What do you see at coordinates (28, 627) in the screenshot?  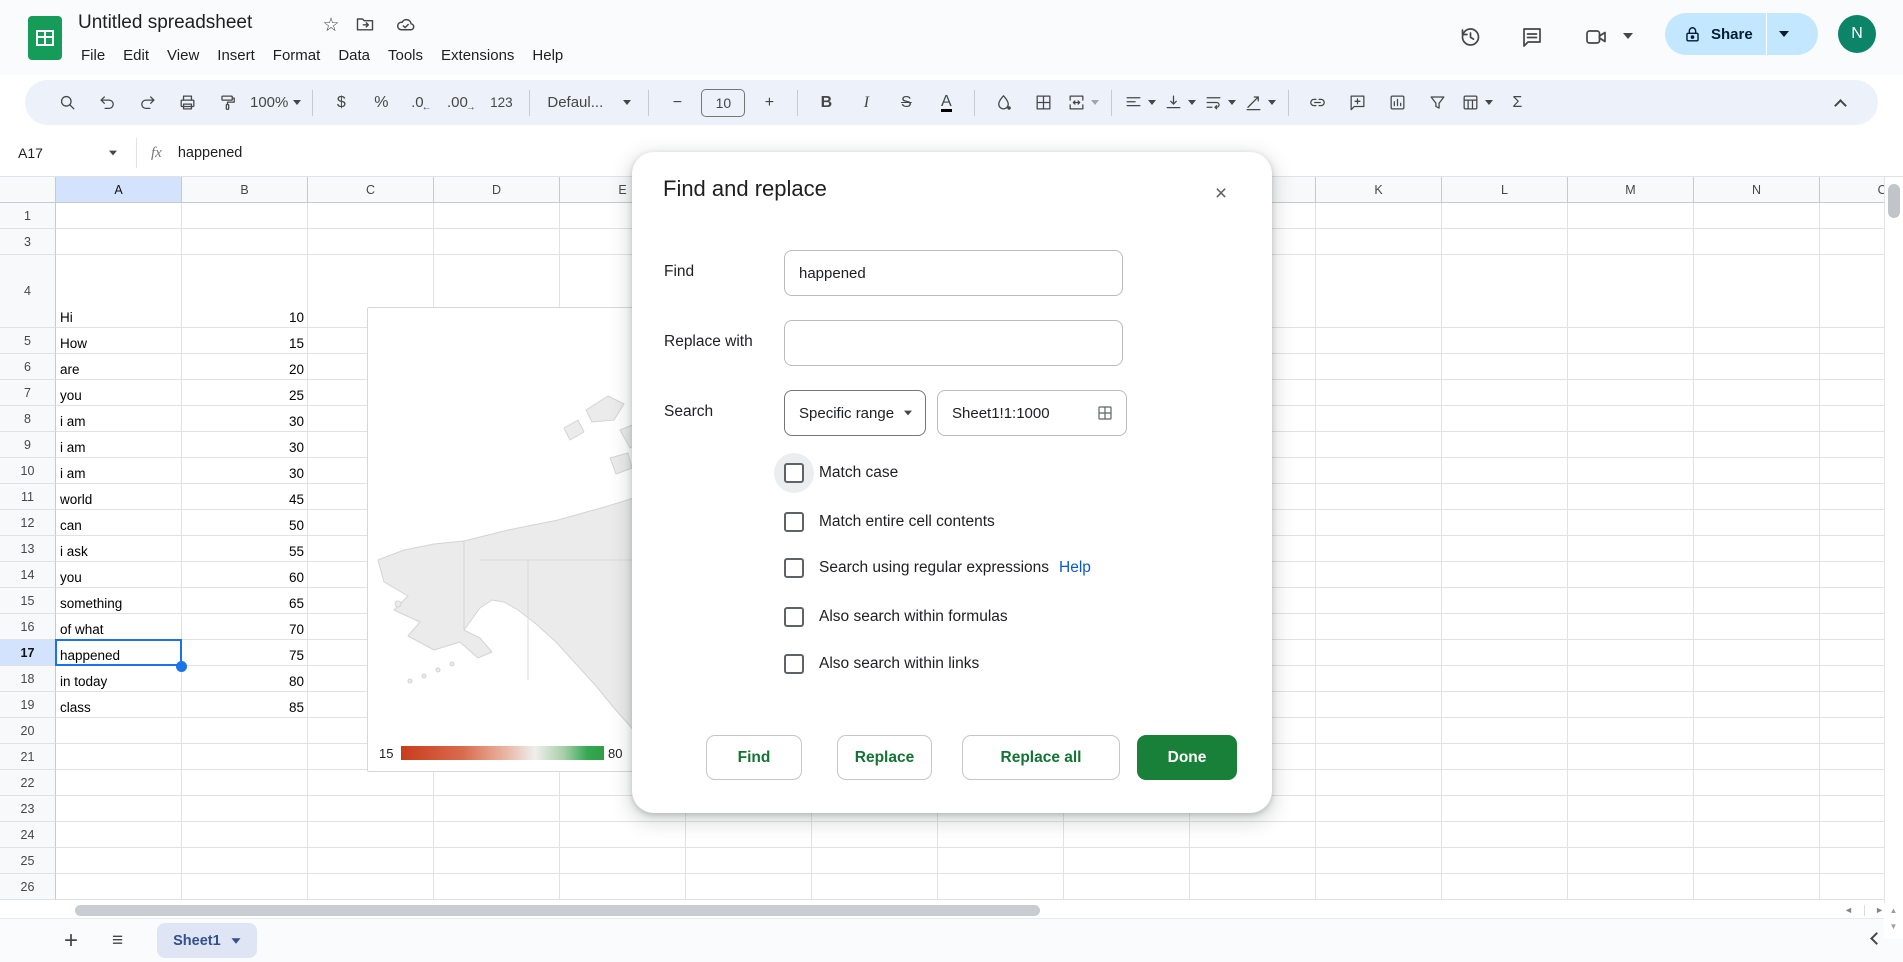 I see `row-header-16: 16` at bounding box center [28, 627].